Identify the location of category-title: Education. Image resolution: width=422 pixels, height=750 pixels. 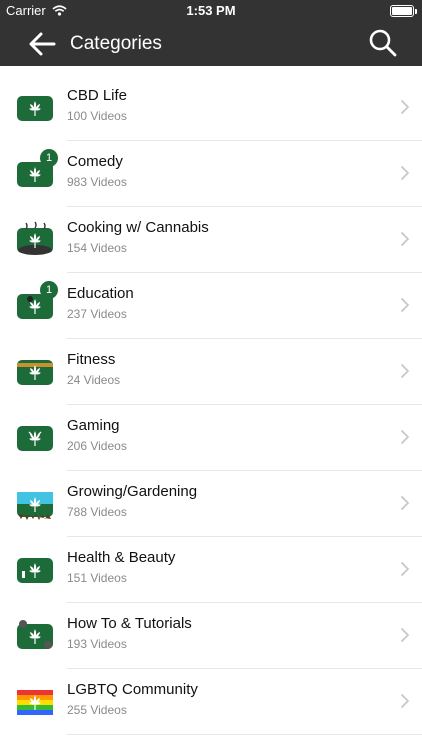
(100, 293).